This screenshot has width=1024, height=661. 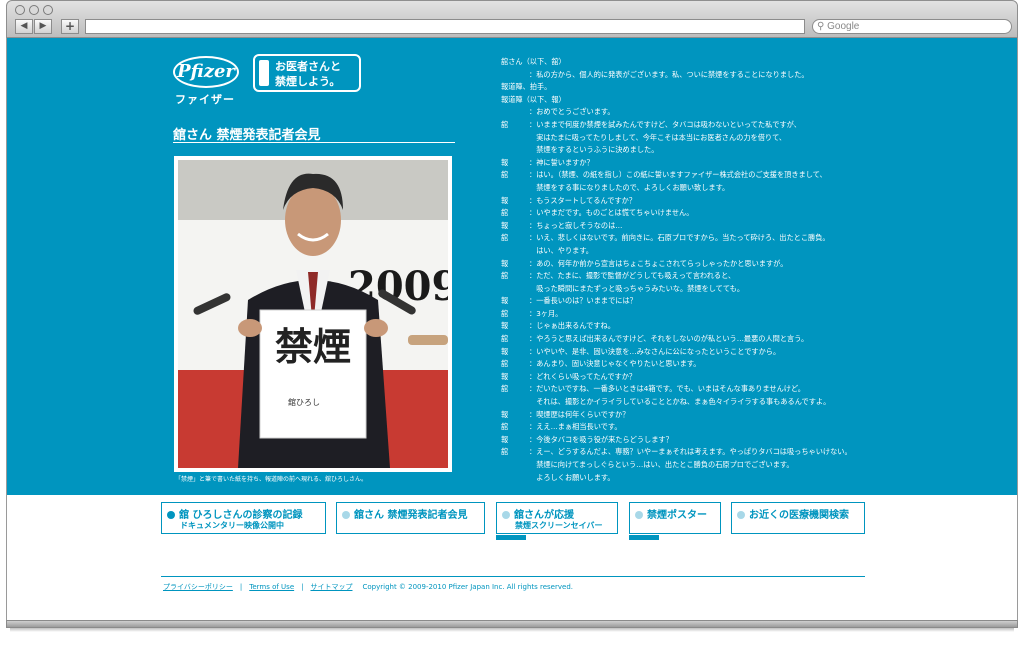 What do you see at coordinates (741, 314) in the screenshot?
I see `transcript-line: 舘 ：3ヶ月。` at bounding box center [741, 314].